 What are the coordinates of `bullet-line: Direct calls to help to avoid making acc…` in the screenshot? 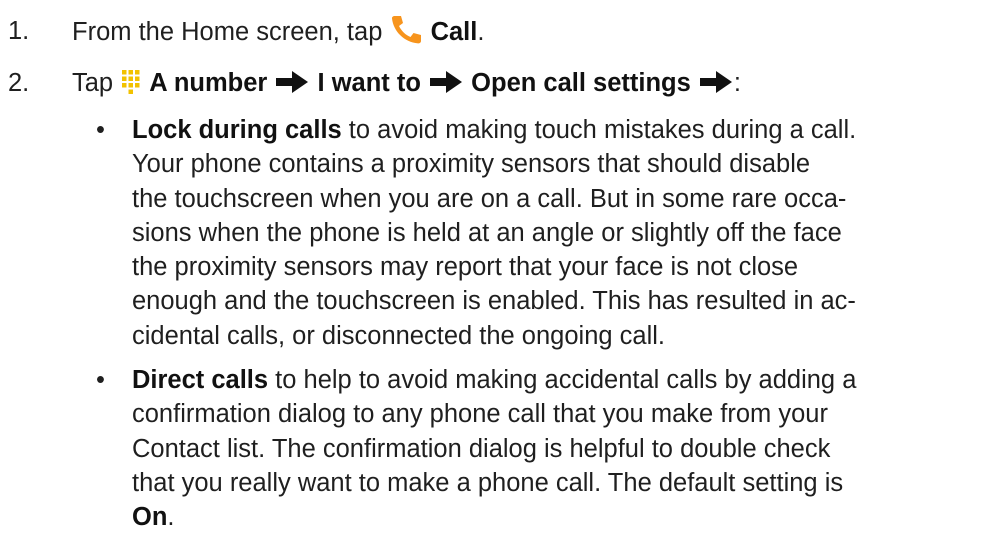 It's located at (494, 380).